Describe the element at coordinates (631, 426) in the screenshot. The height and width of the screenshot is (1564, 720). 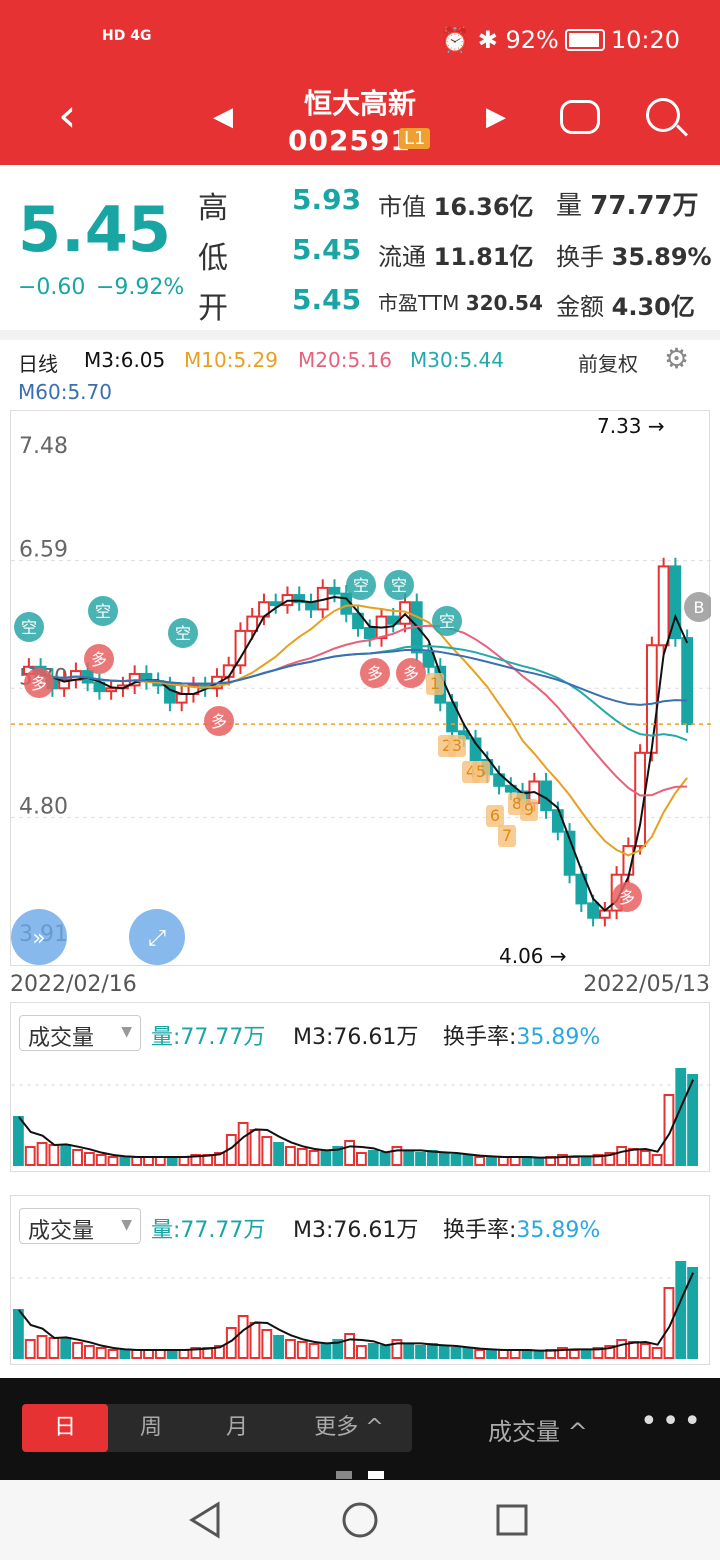
I see `high-mark-label: 7.33 →` at that location.